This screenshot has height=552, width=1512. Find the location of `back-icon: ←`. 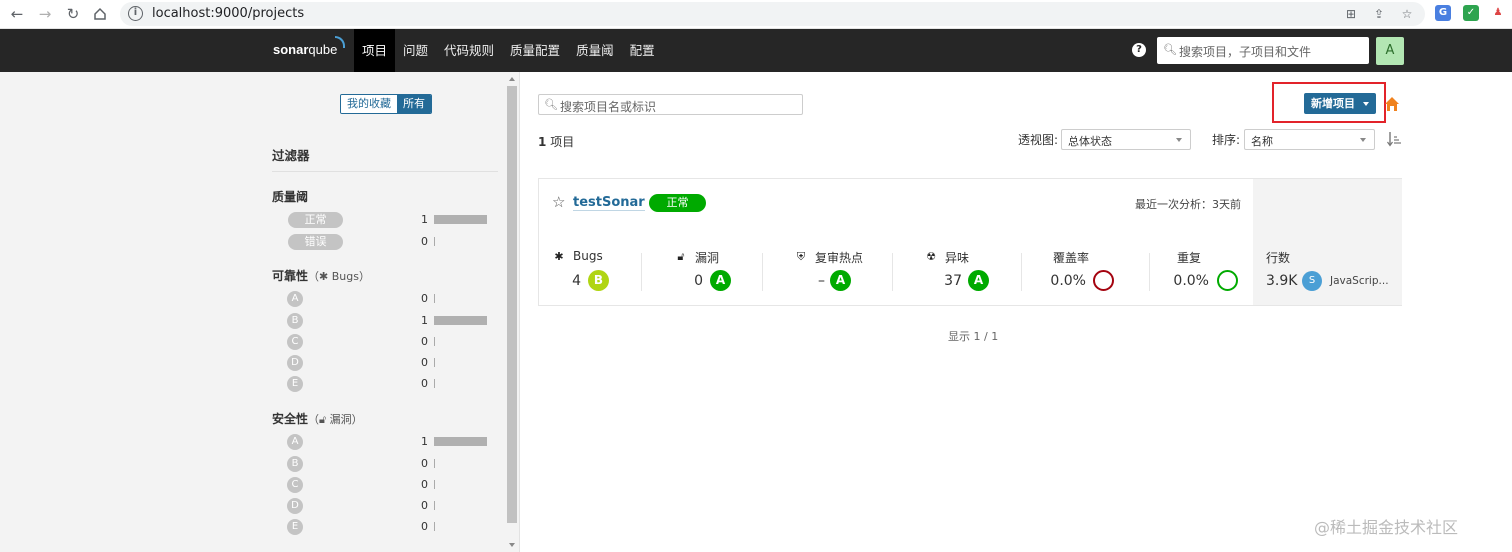

back-icon: ← is located at coordinates (17, 14).